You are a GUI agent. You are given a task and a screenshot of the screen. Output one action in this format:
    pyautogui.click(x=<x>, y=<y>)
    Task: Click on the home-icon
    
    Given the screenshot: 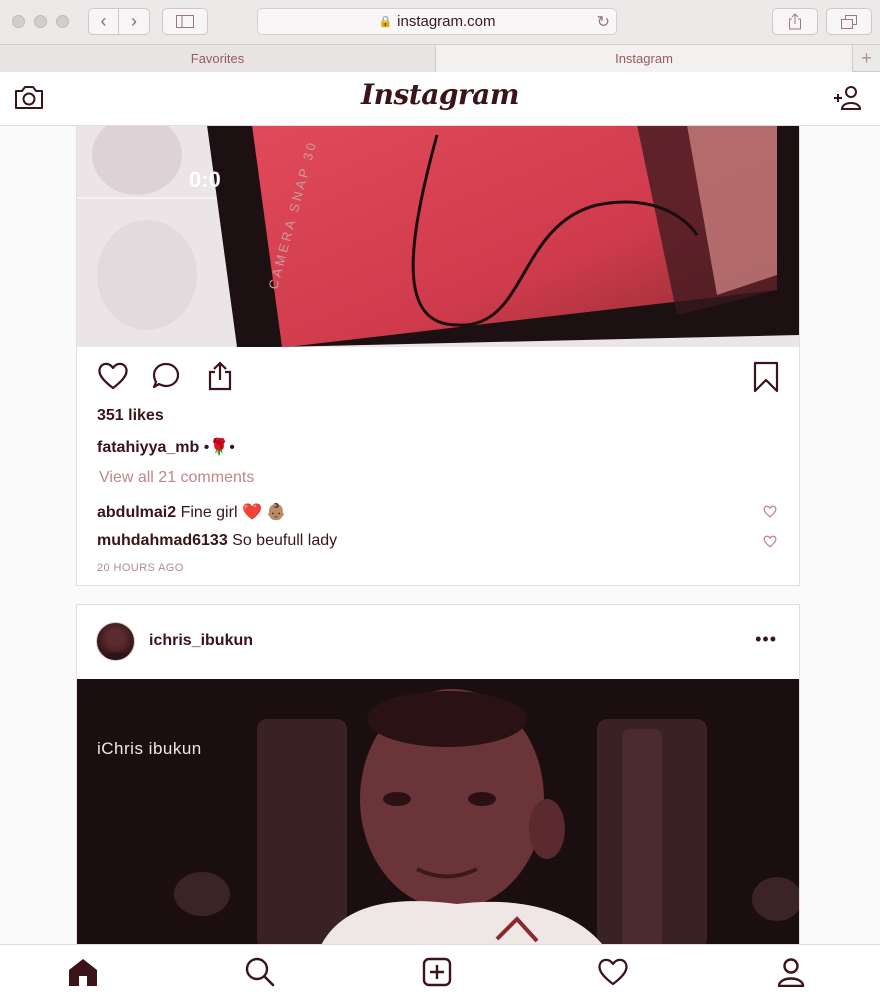 What is the action you would take?
    pyautogui.click(x=83, y=972)
    